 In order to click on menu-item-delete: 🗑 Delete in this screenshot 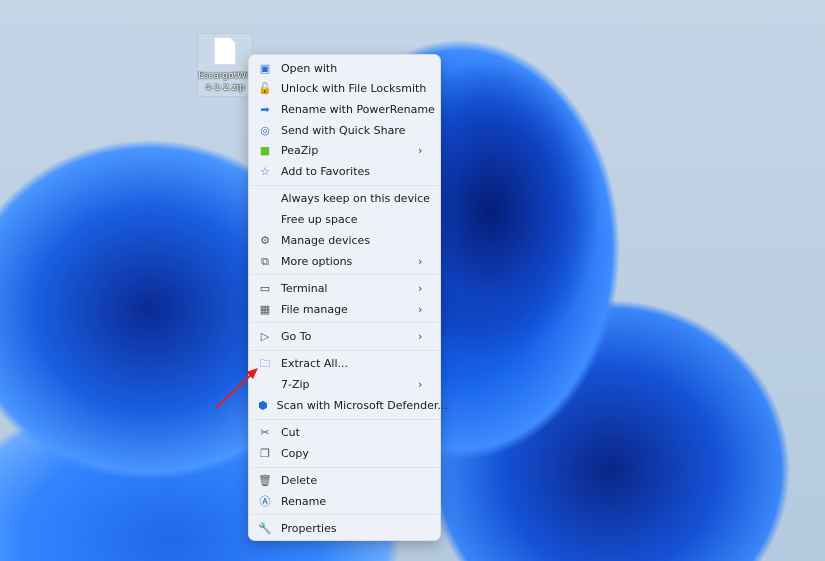, I will do `click(344, 480)`.